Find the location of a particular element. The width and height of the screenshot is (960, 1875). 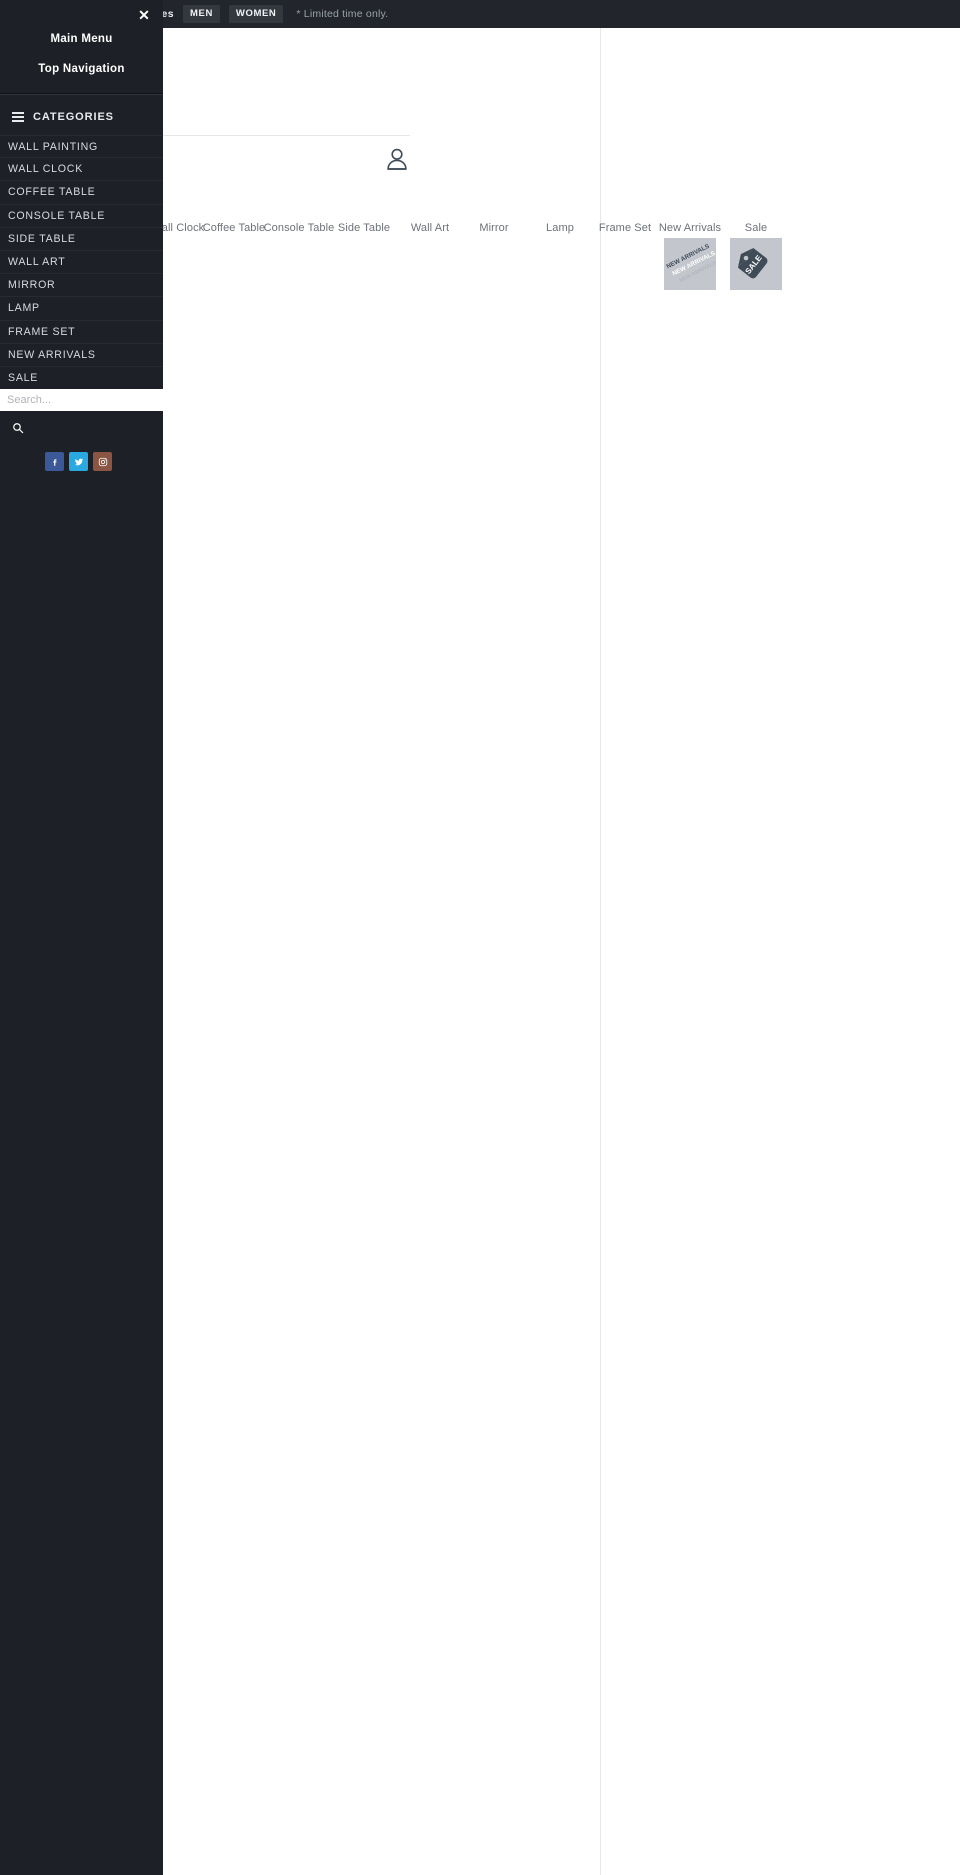

topbar-pill-women: WOMEN is located at coordinates (256, 14).